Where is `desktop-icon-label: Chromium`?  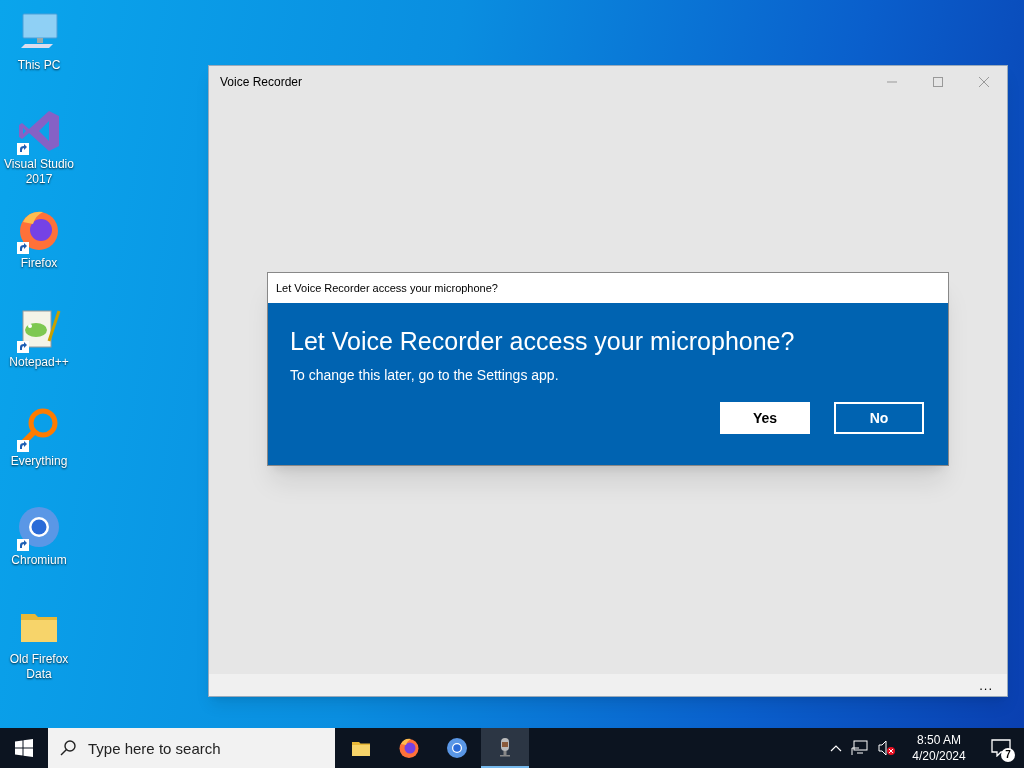 desktop-icon-label: Chromium is located at coordinates (39, 560).